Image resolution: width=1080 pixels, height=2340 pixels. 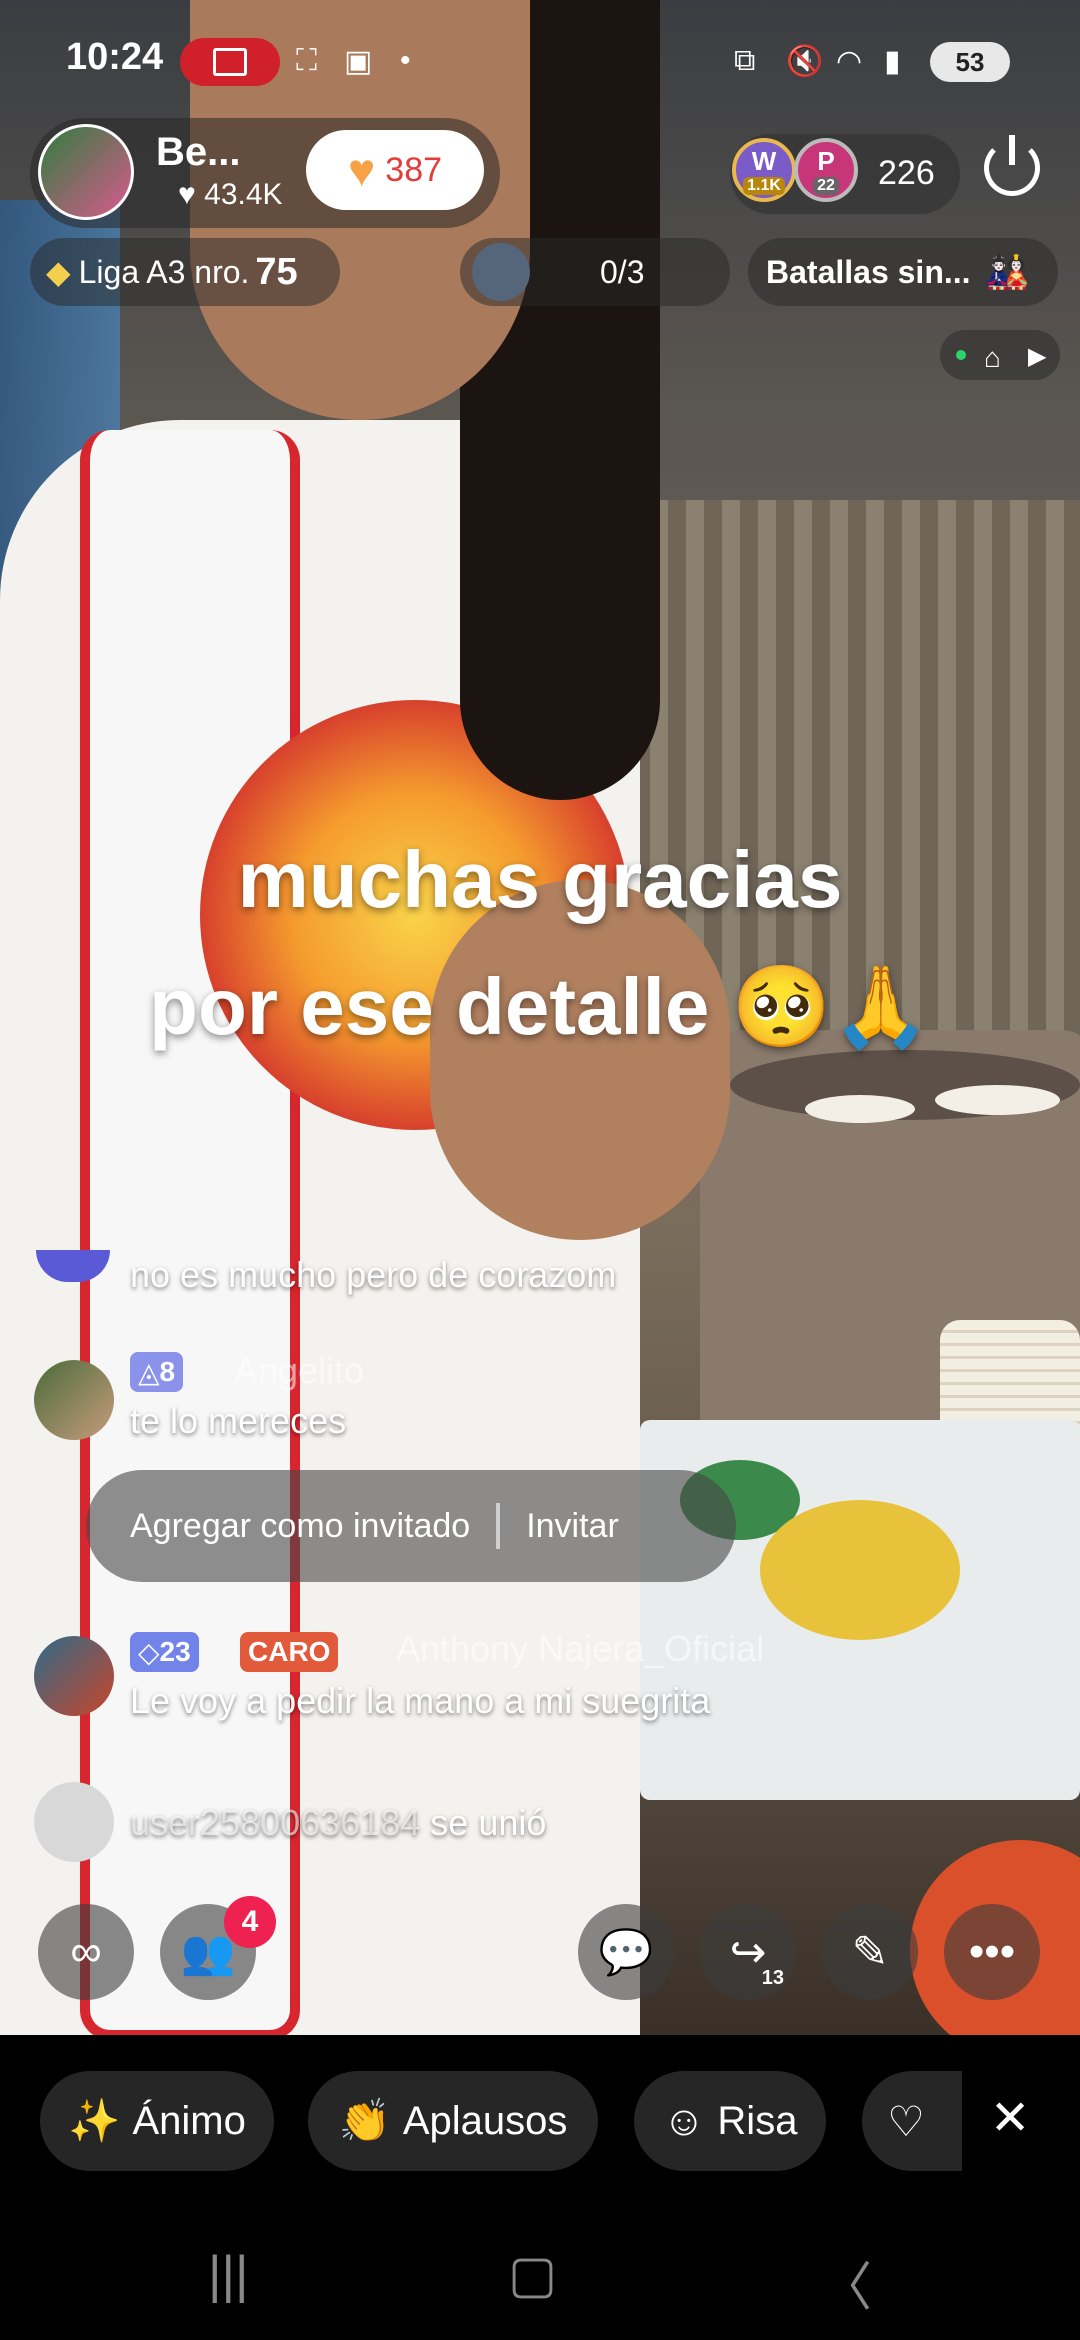 What do you see at coordinates (299, 1371) in the screenshot?
I see `chat-username: Angelito` at bounding box center [299, 1371].